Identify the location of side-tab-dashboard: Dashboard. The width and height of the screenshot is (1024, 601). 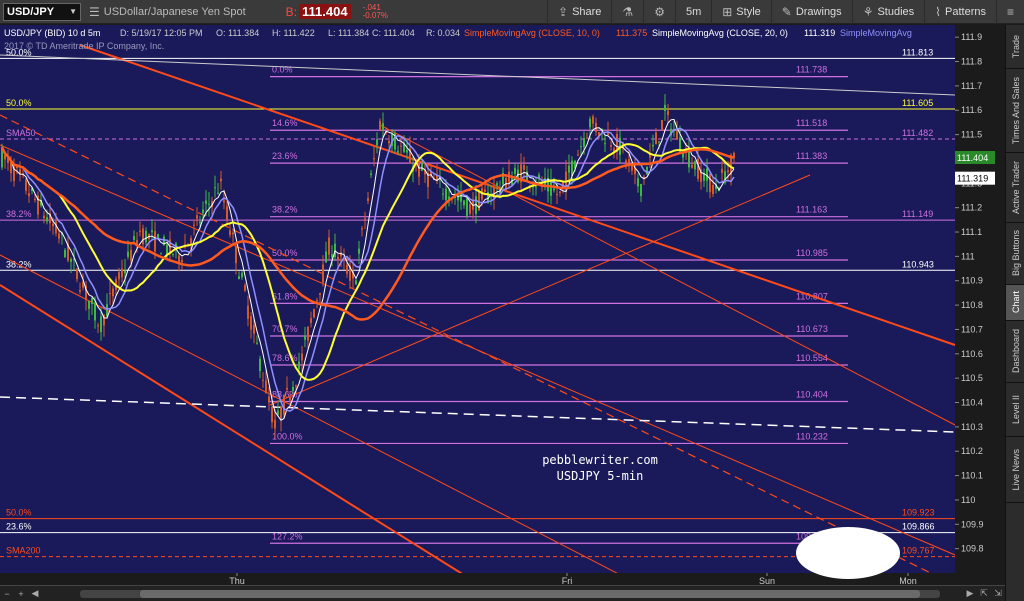
(1015, 352).